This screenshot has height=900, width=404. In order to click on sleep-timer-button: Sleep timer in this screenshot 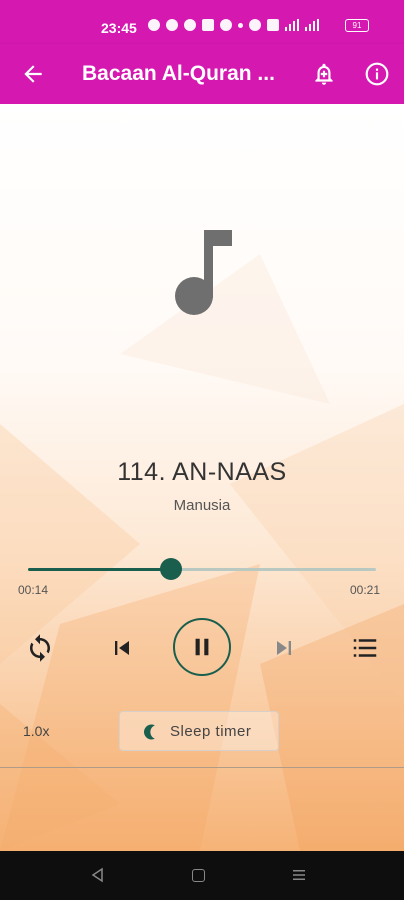, I will do `click(199, 731)`.